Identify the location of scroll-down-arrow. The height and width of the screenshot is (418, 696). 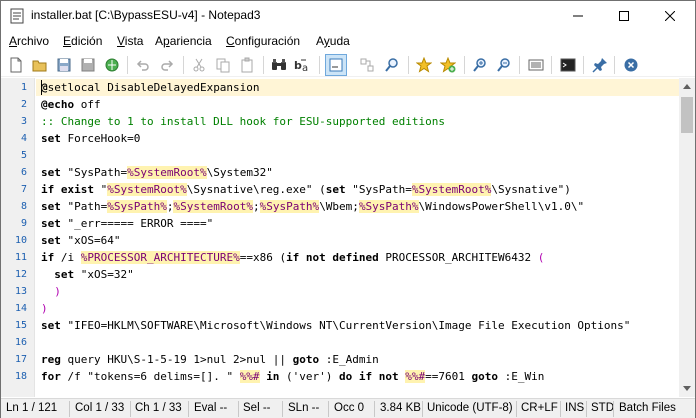
(687, 388).